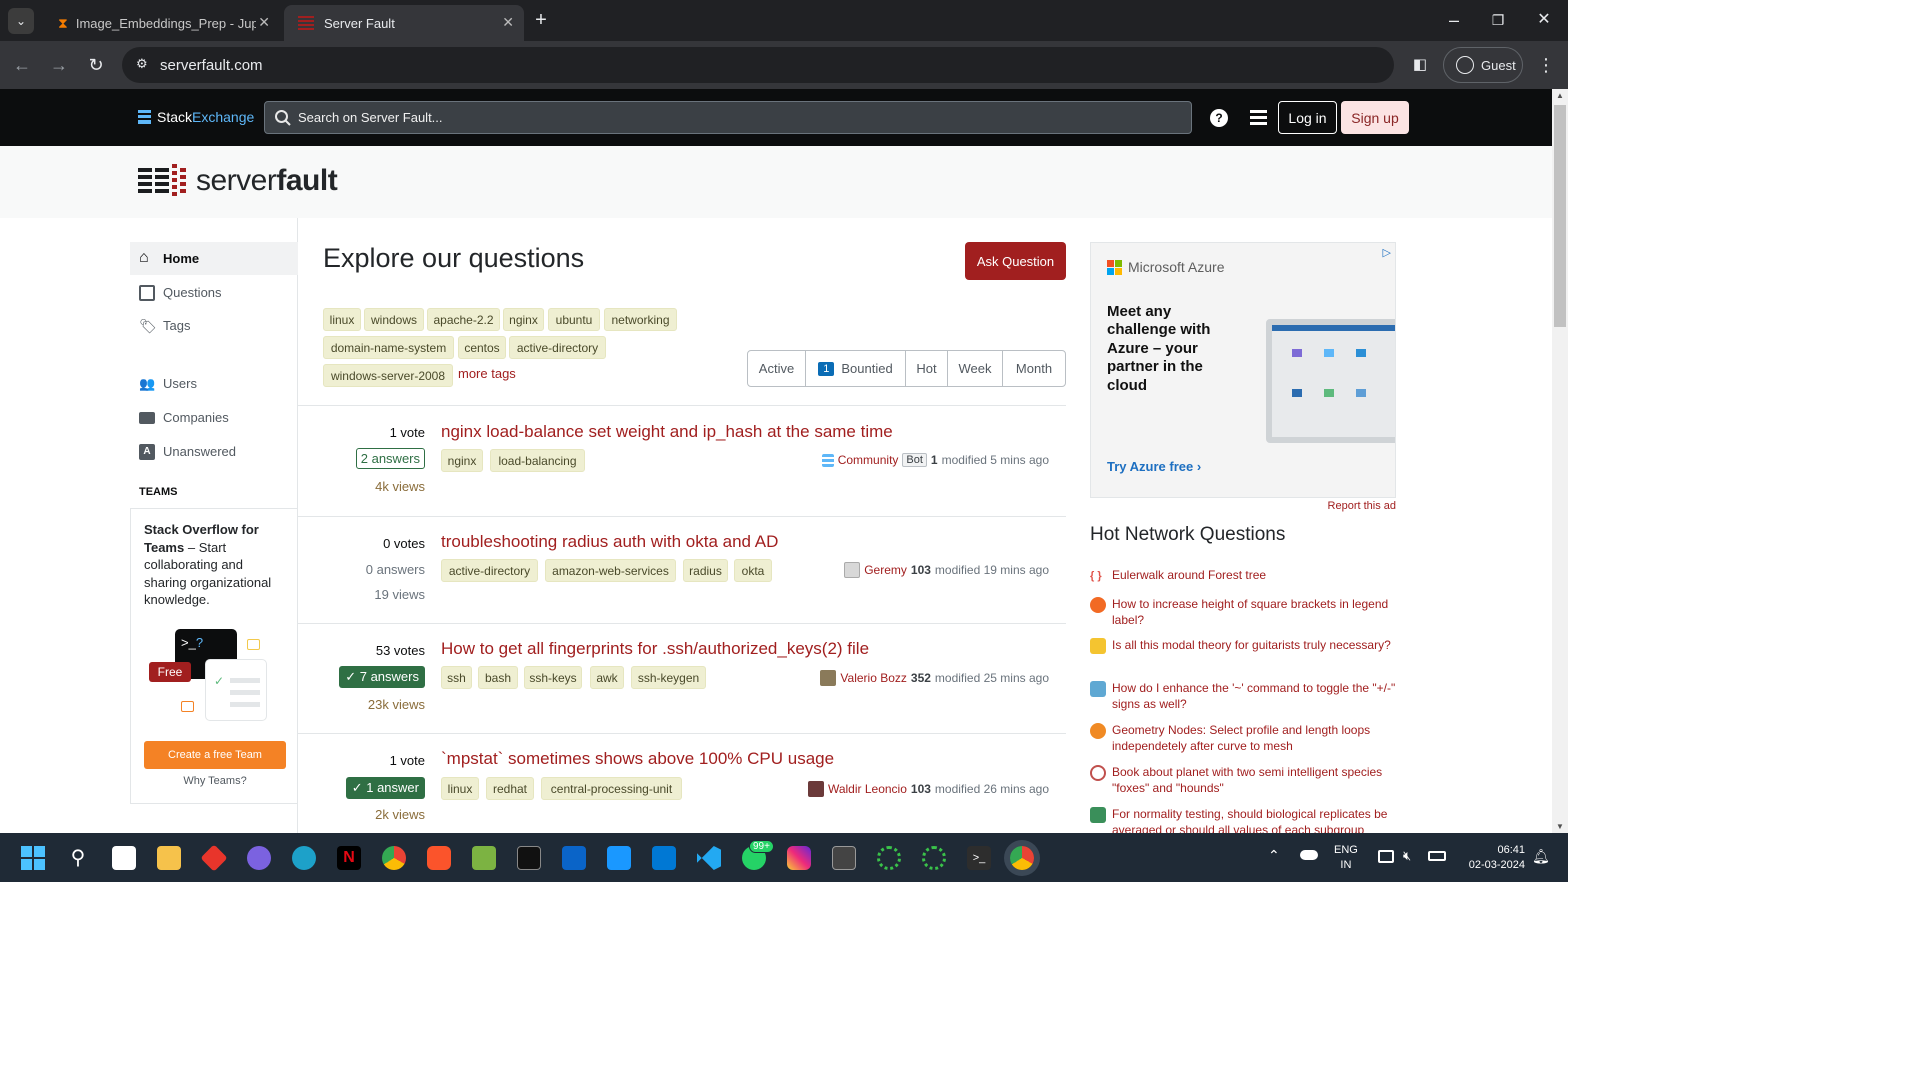  Describe the element at coordinates (610, 570) in the screenshot. I see `question-tag: amazon-web-services` at that location.